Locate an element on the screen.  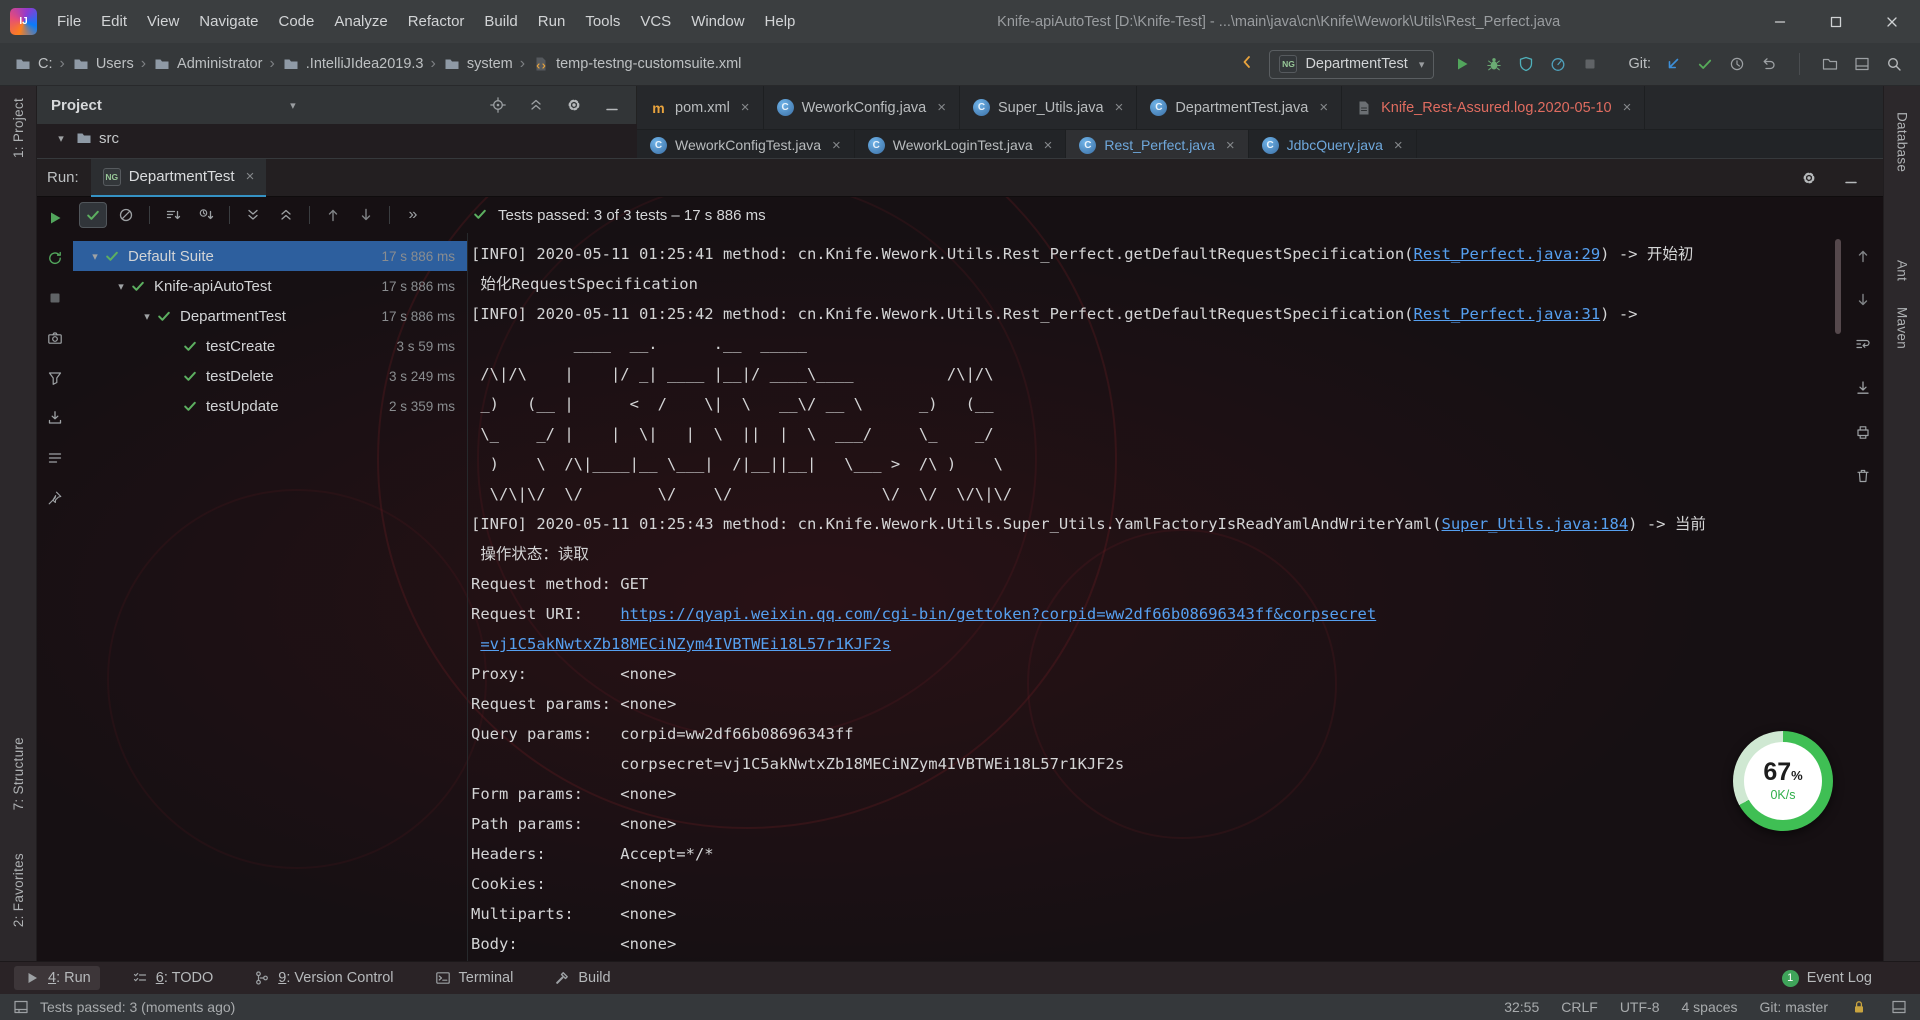
toolwindow-button-run: 4: Run is located at coordinates (57, 978).